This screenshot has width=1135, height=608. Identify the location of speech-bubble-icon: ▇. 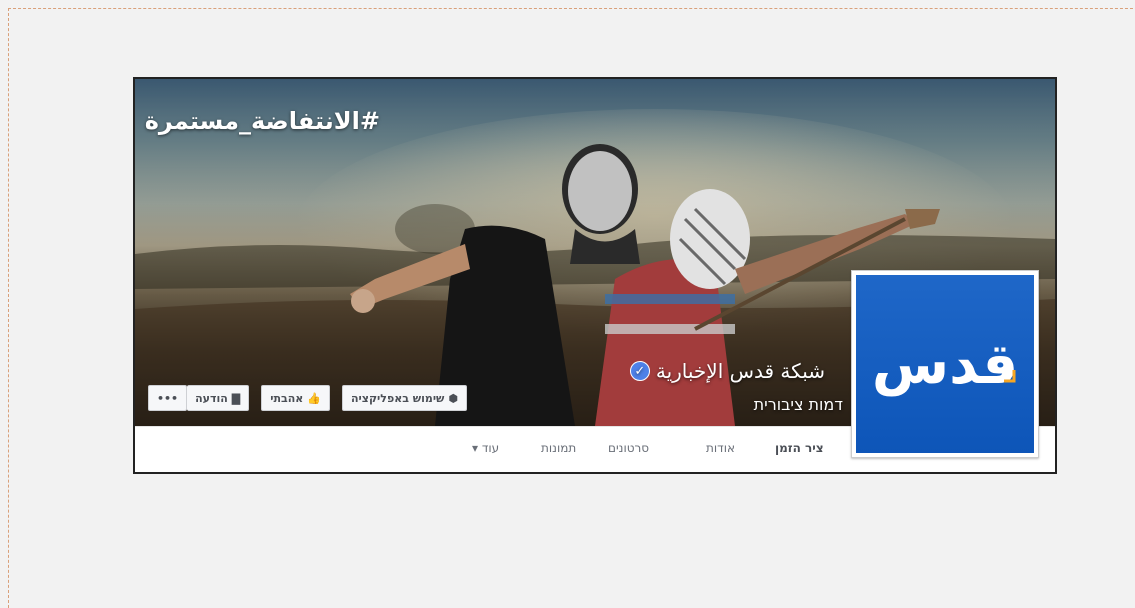
(236, 398).